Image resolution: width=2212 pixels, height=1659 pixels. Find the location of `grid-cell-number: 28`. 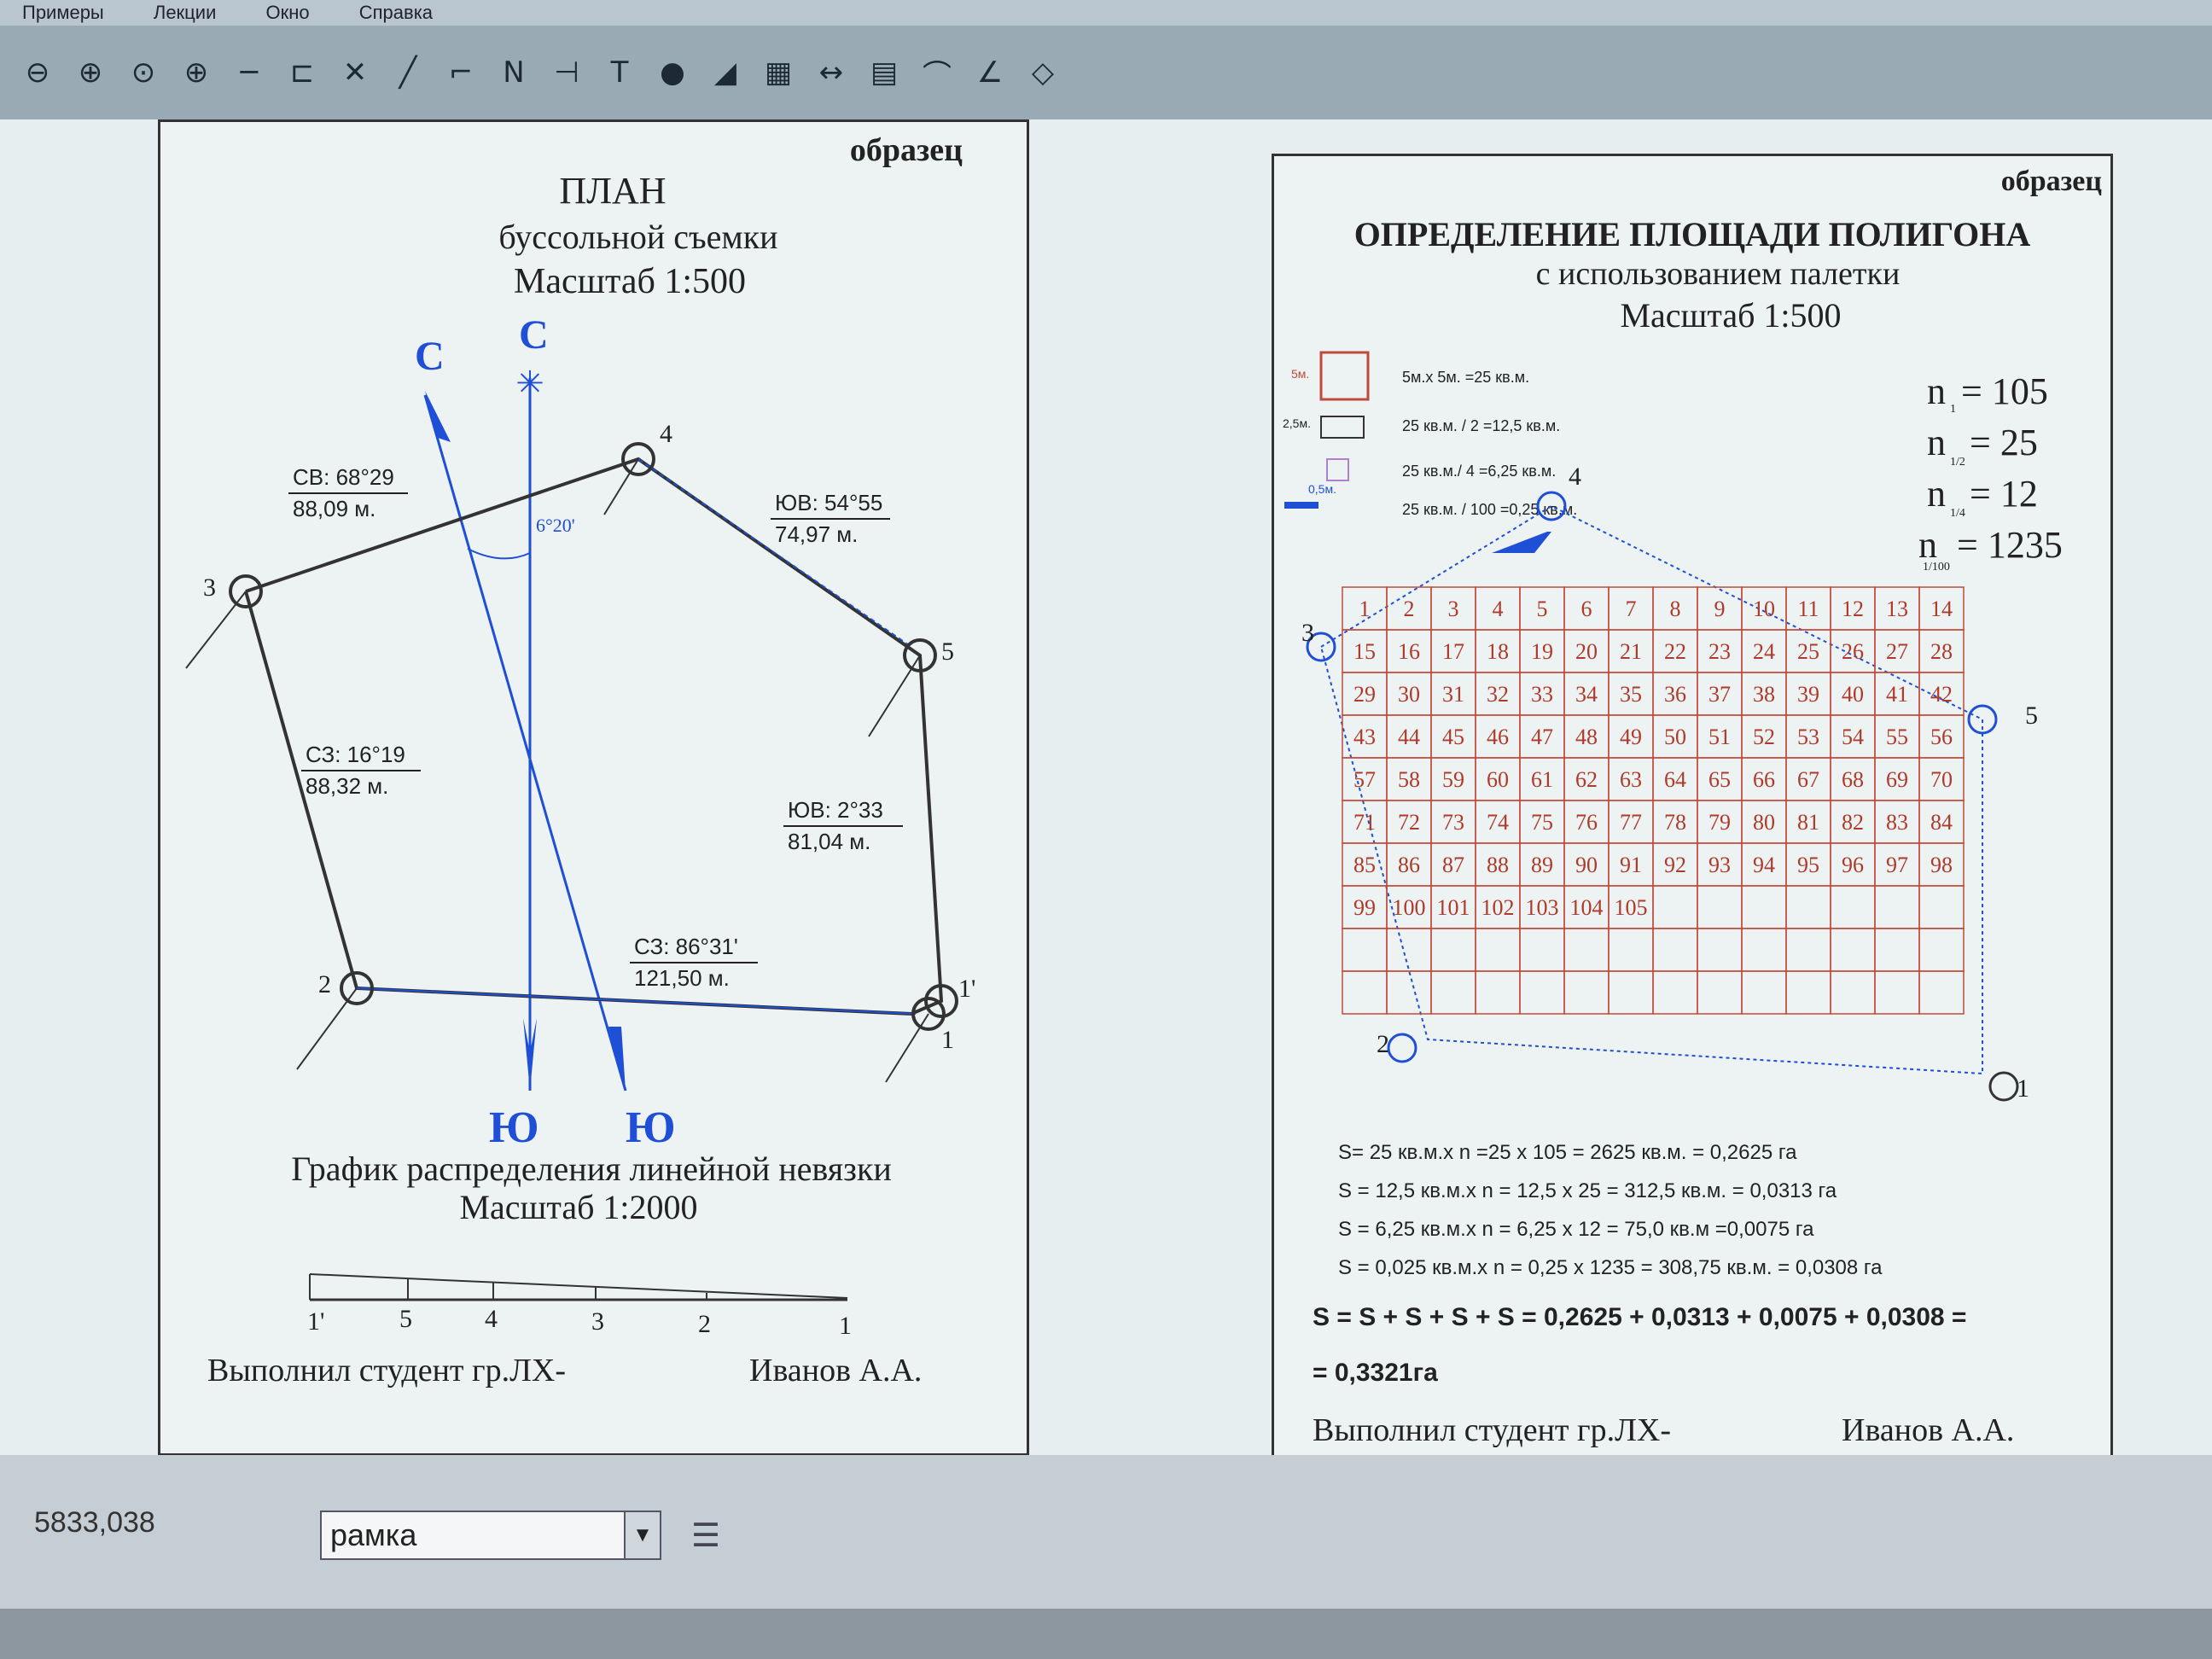

grid-cell-number: 28 is located at coordinates (1941, 651).